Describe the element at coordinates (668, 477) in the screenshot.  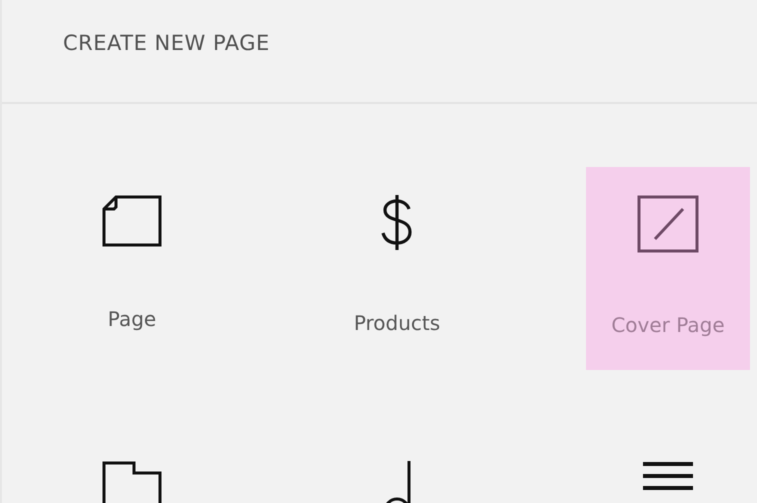
I see `lines-icon` at that location.